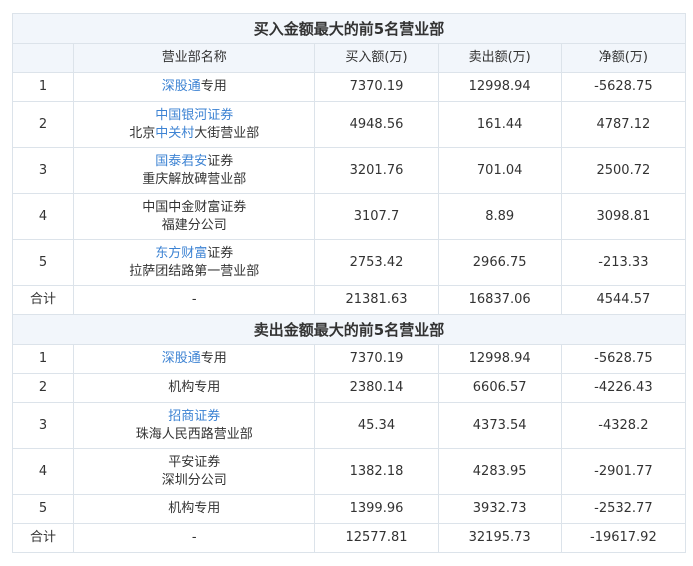 The width and height of the screenshot is (693, 566). I want to click on buy-section-title: 买入金额最大的前5名营业部, so click(349, 28).